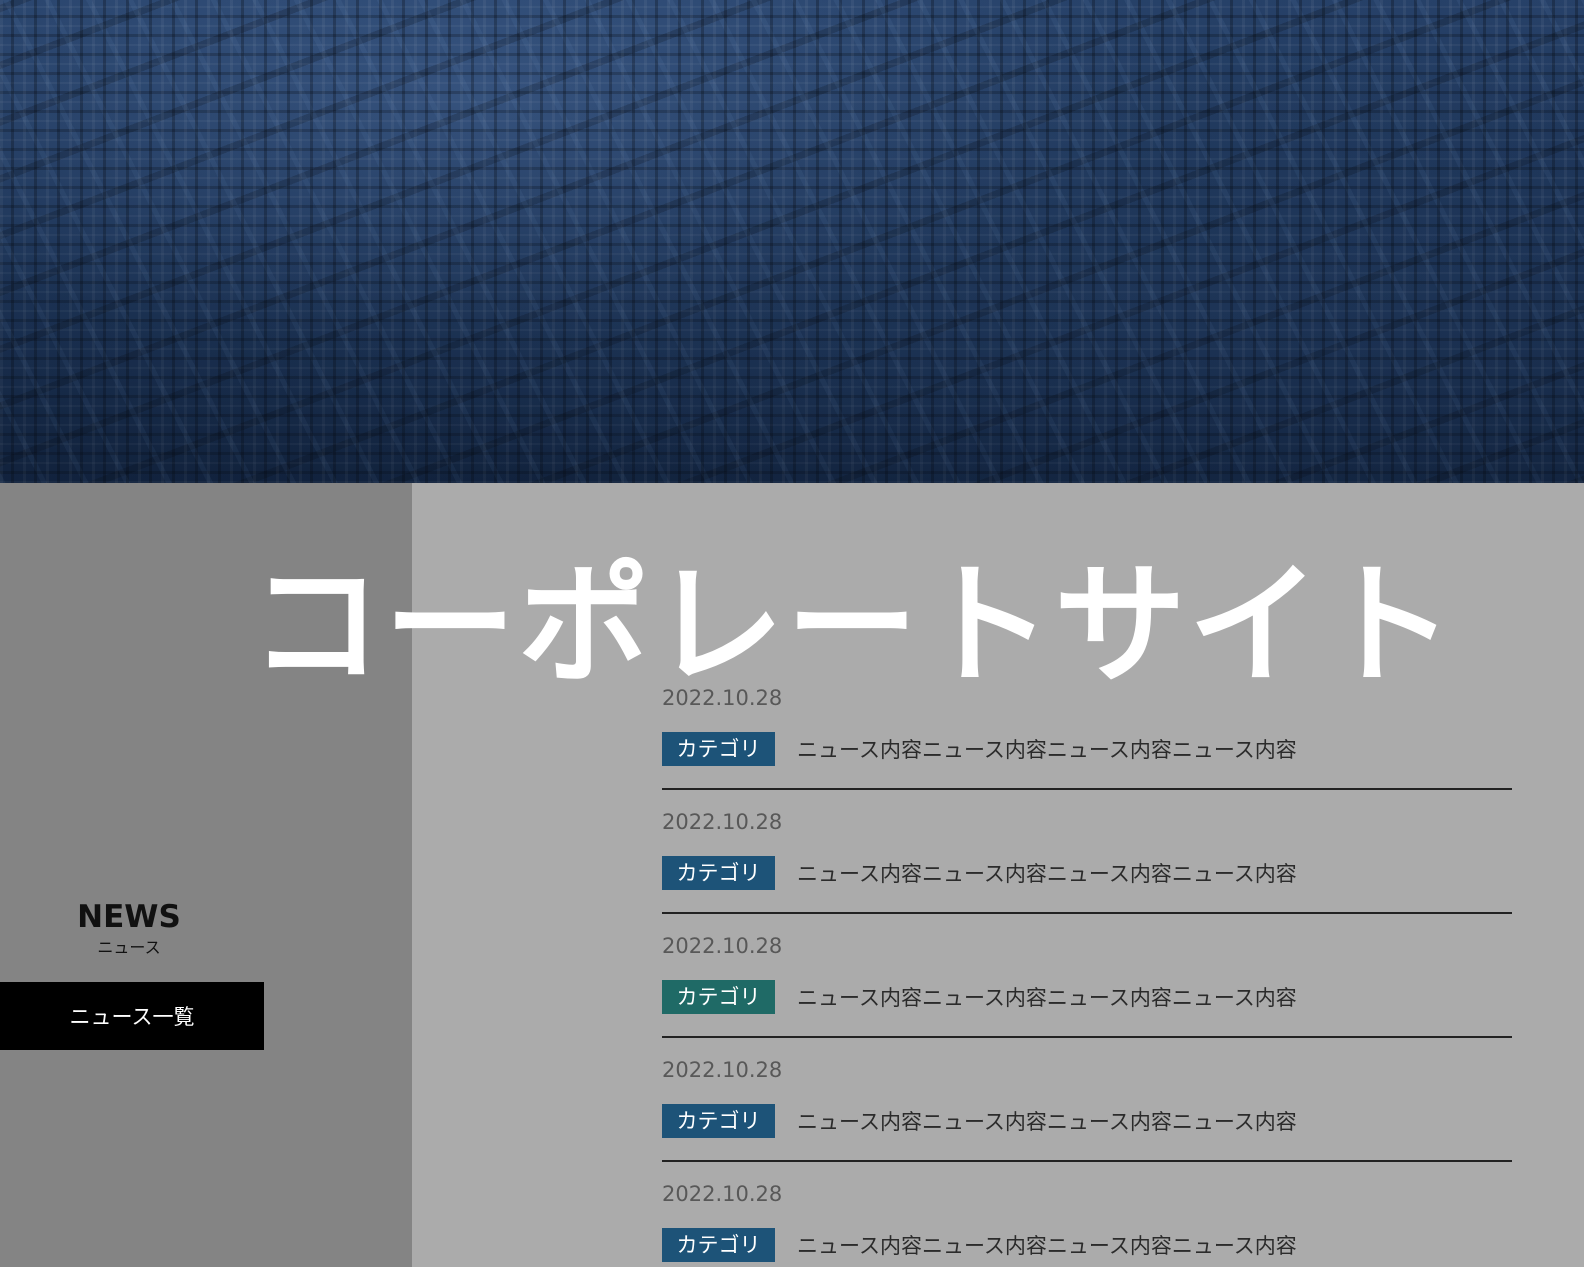  I want to click on news-section-heading: NEWS ニュース, so click(129, 930).